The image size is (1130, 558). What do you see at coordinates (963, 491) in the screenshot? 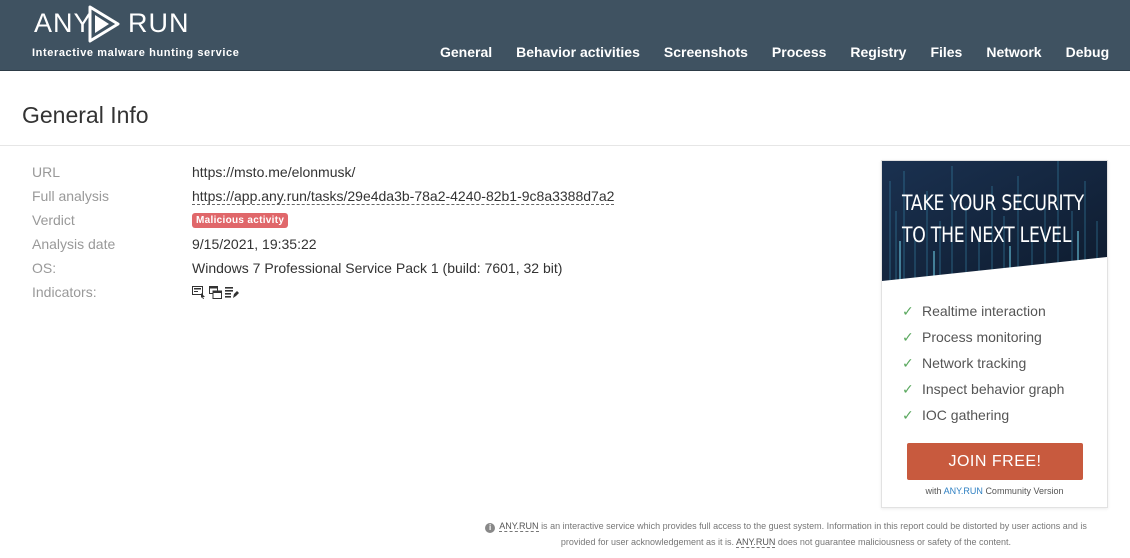
I see `promo-foot-brand-link: ANY.RUN` at bounding box center [963, 491].